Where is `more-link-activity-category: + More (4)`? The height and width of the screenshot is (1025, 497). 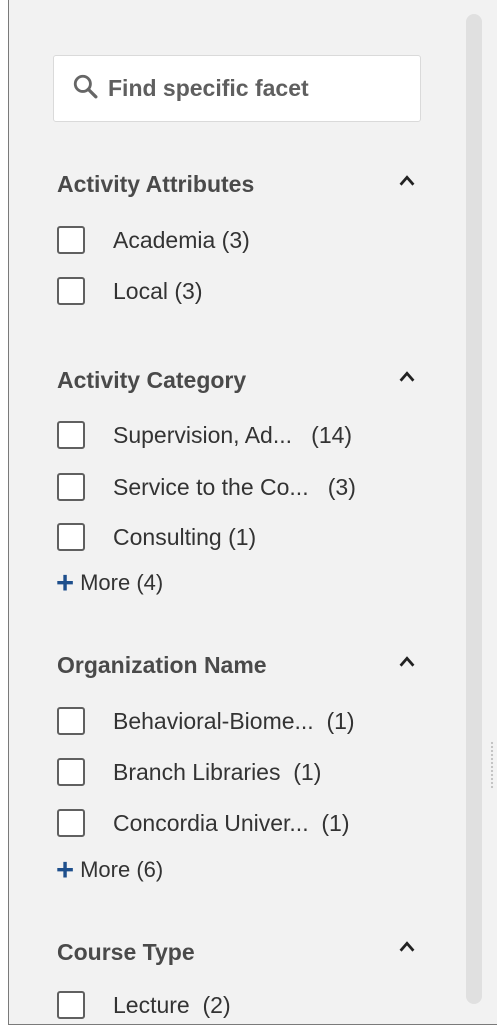
more-link-activity-category: + More (4) is located at coordinates (110, 582).